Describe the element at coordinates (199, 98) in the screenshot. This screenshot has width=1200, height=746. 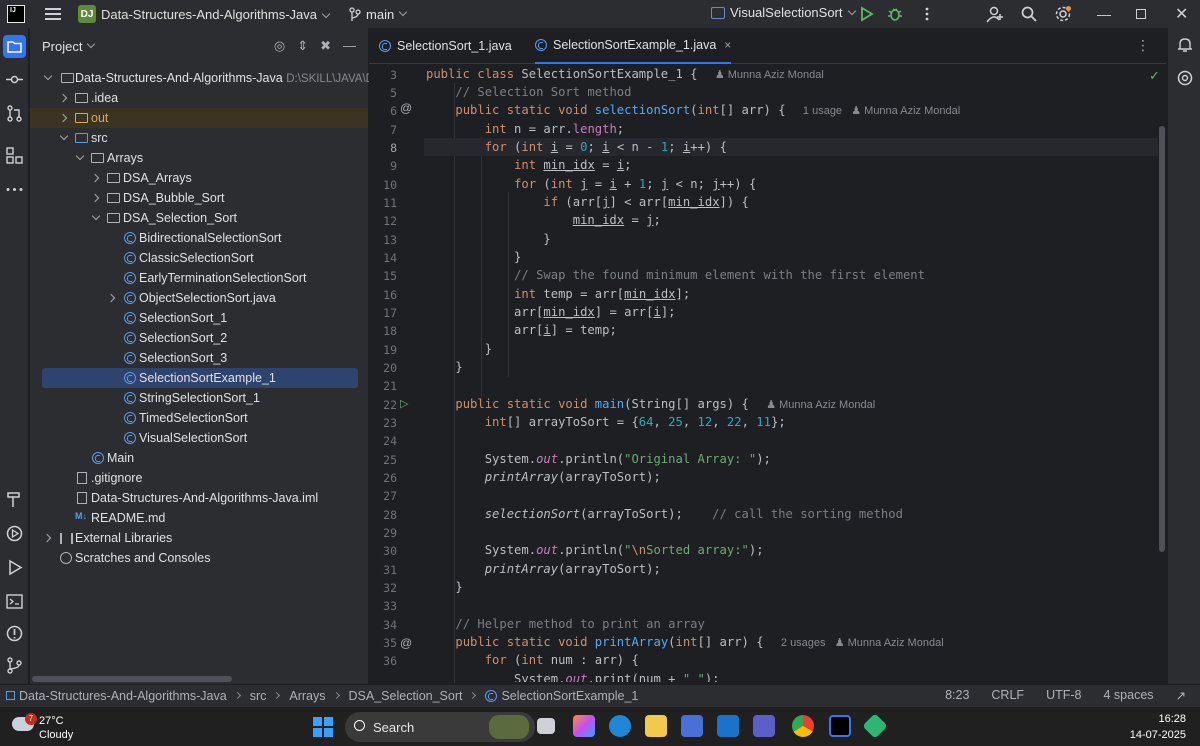
I see `tree-item-idea: .idea` at that location.